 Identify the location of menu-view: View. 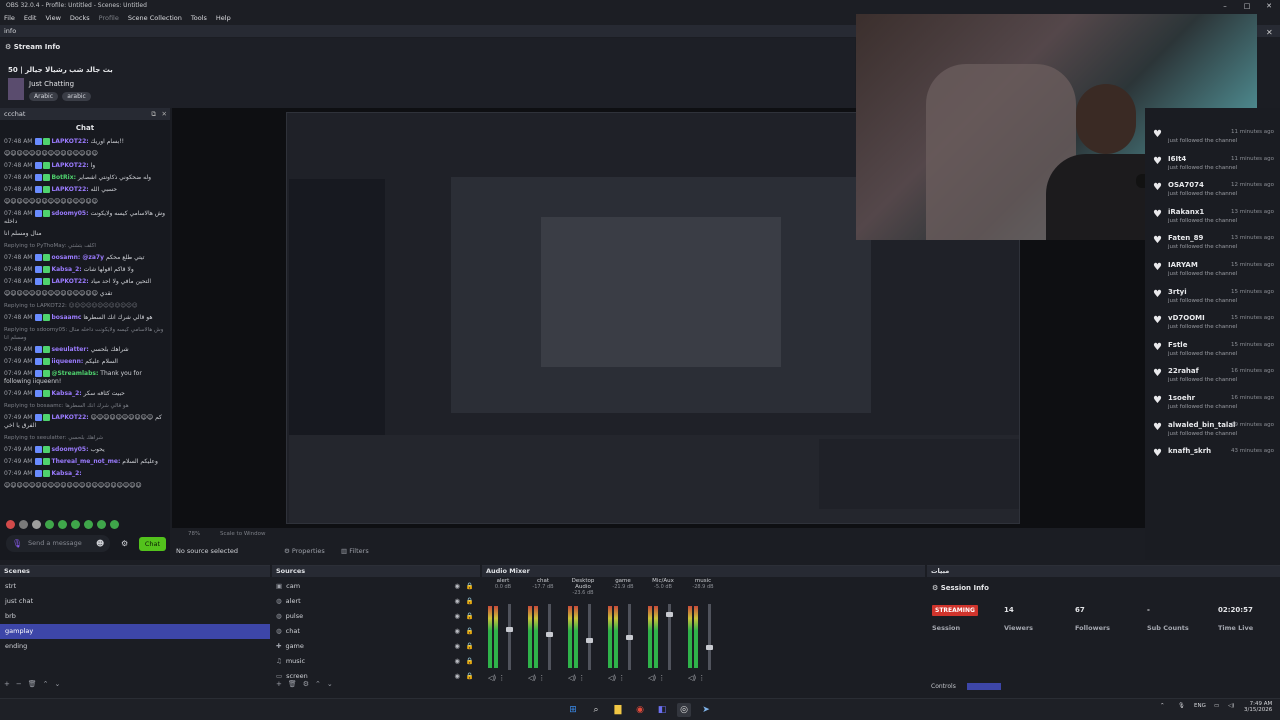
(52, 18).